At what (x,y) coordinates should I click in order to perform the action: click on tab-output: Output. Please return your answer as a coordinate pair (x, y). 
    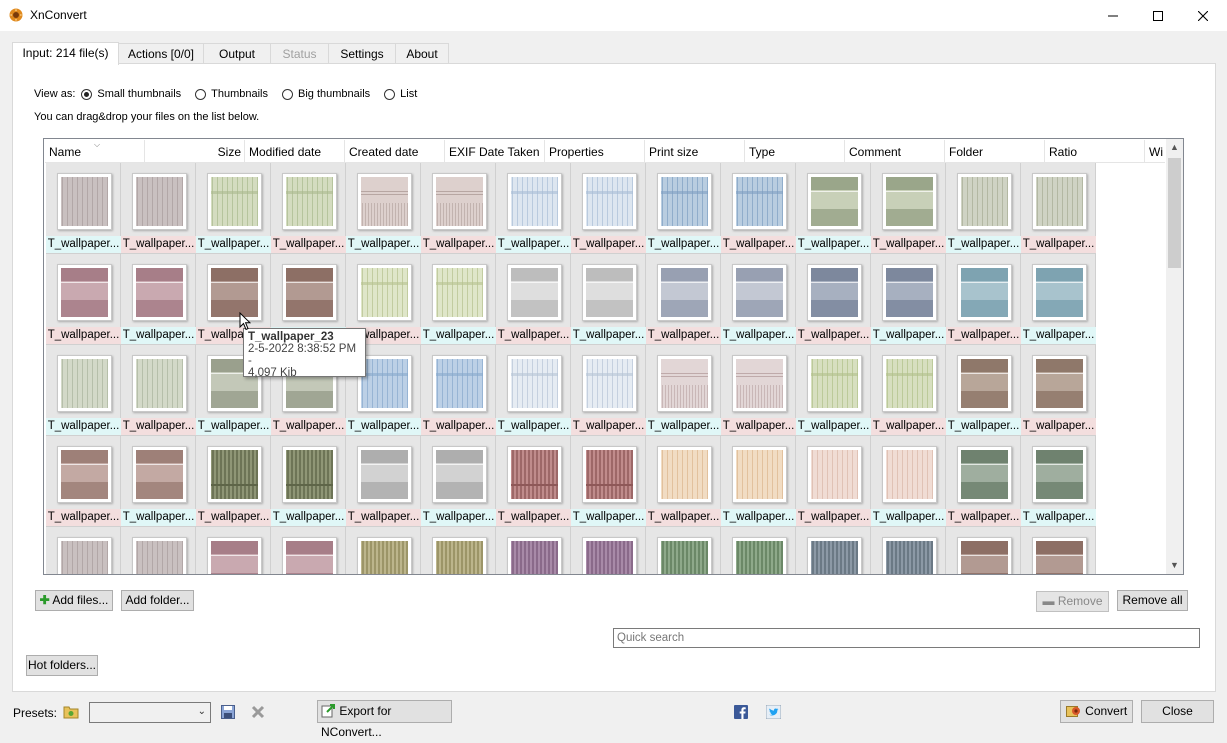
    Looking at the image, I should click on (237, 53).